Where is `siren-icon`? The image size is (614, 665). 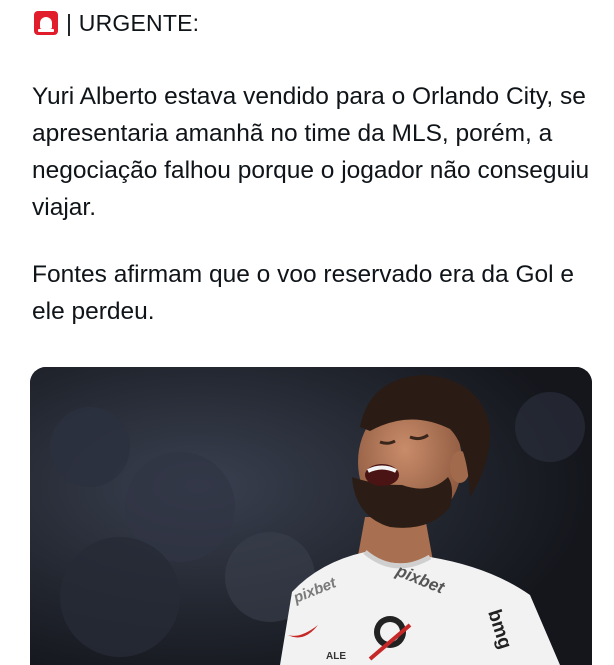
siren-icon is located at coordinates (46, 23).